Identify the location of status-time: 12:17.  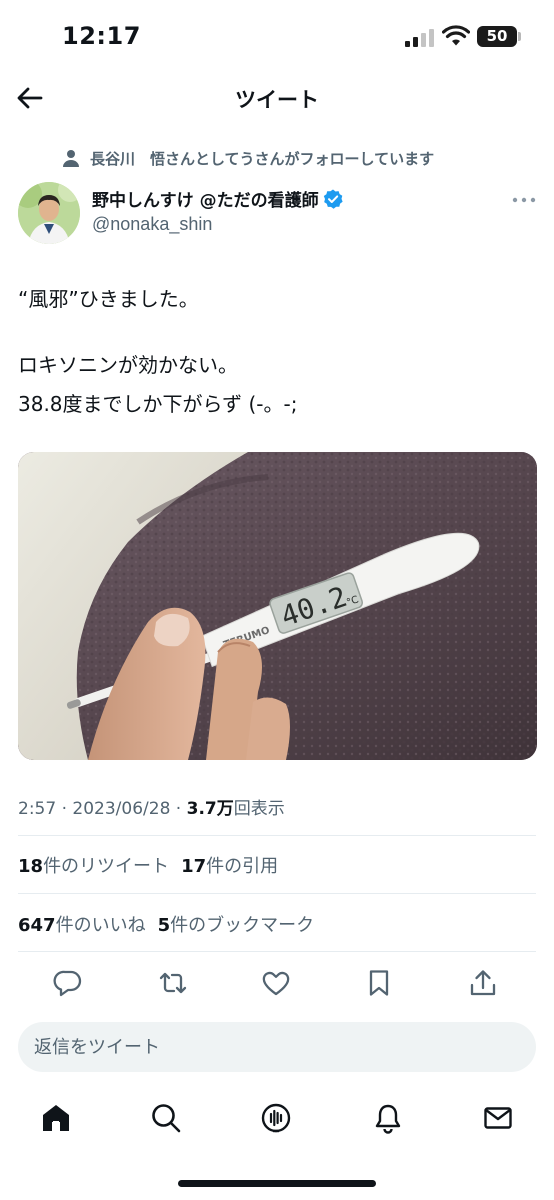
(101, 36).